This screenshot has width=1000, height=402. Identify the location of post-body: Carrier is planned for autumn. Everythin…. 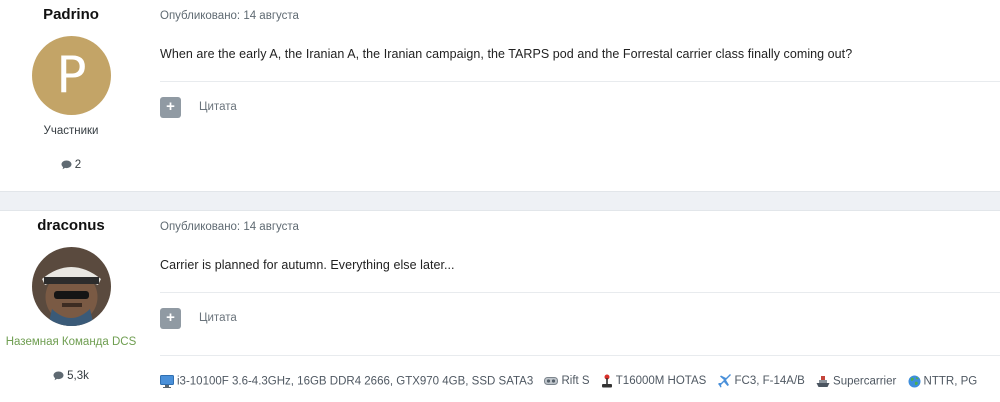
(307, 265).